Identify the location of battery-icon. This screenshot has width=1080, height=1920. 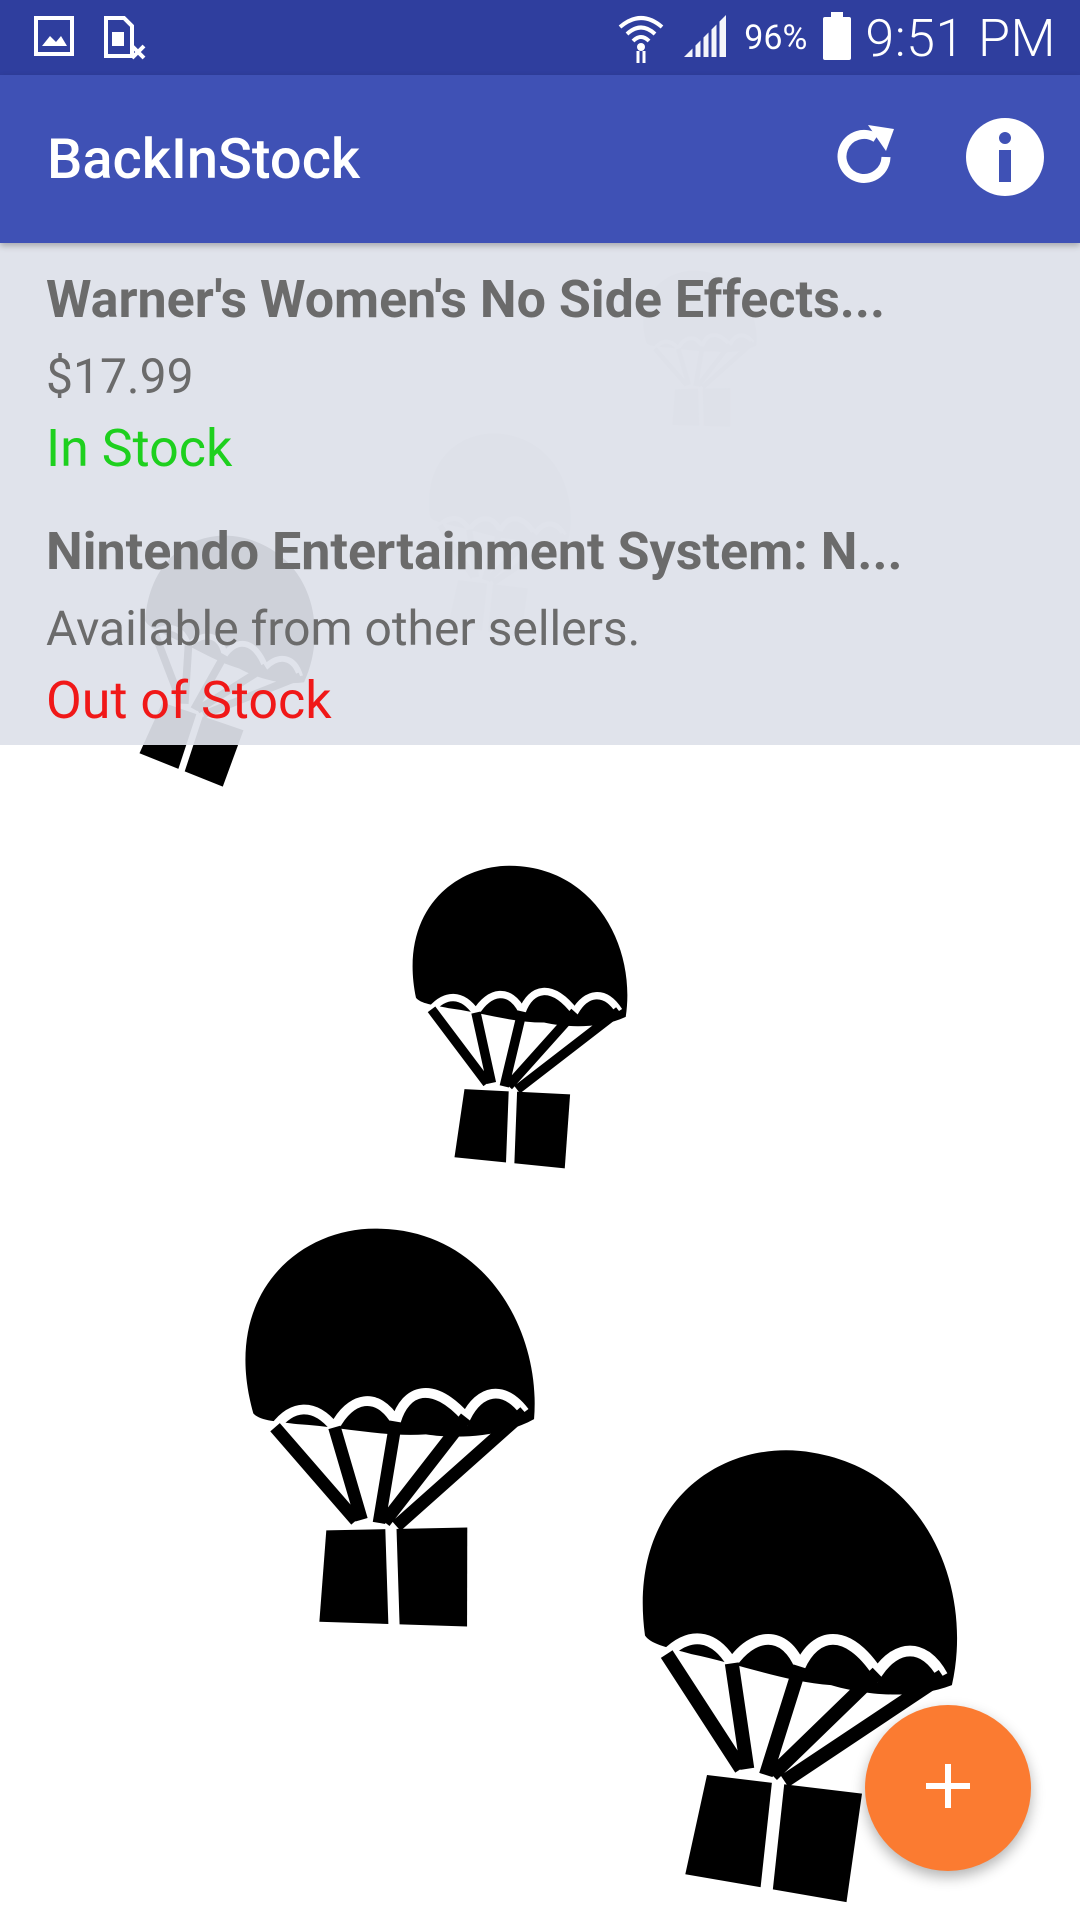
(837, 38).